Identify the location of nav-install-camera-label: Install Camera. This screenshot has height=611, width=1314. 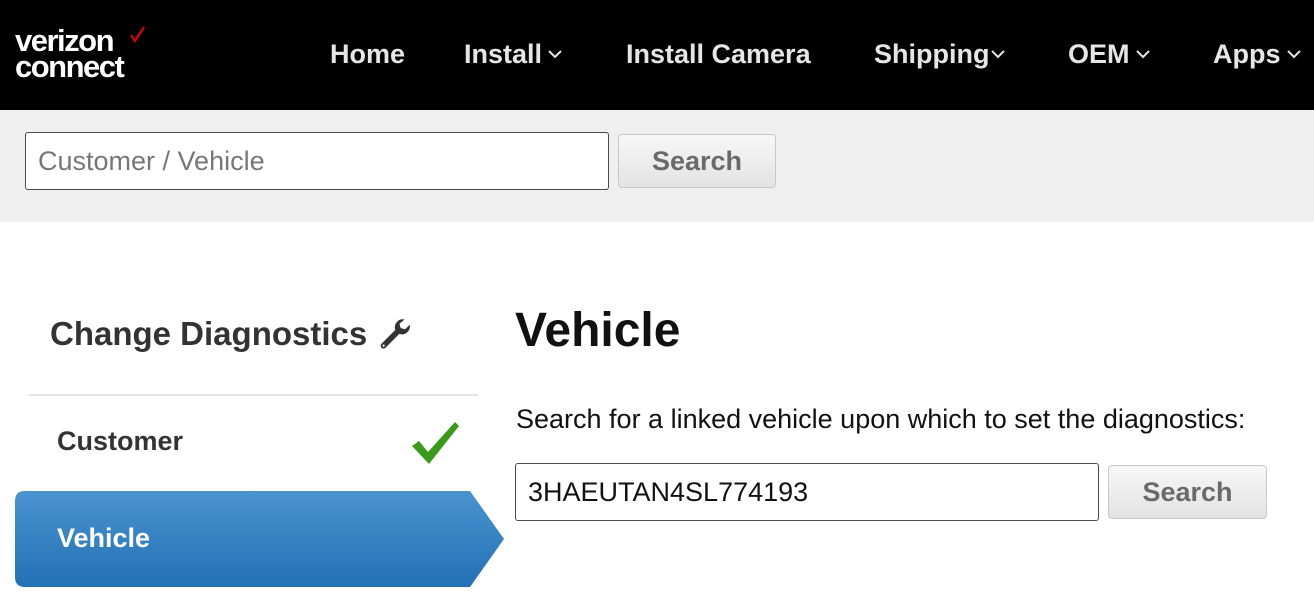
(718, 54).